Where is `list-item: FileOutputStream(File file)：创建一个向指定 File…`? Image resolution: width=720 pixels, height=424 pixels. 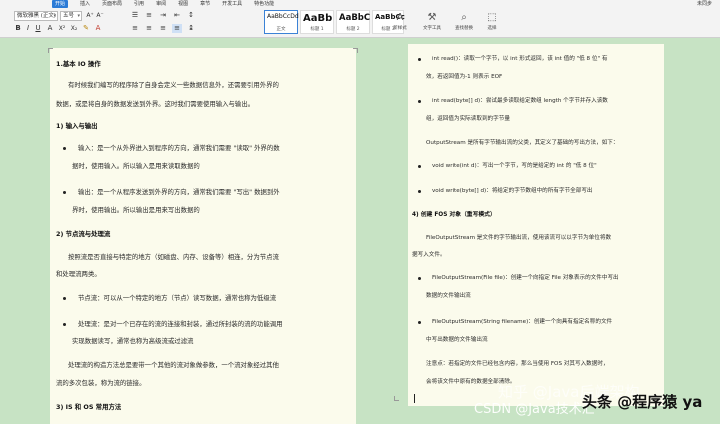 list-item: FileOutputStream(File file)：创建一个向指定 File… is located at coordinates (525, 278).